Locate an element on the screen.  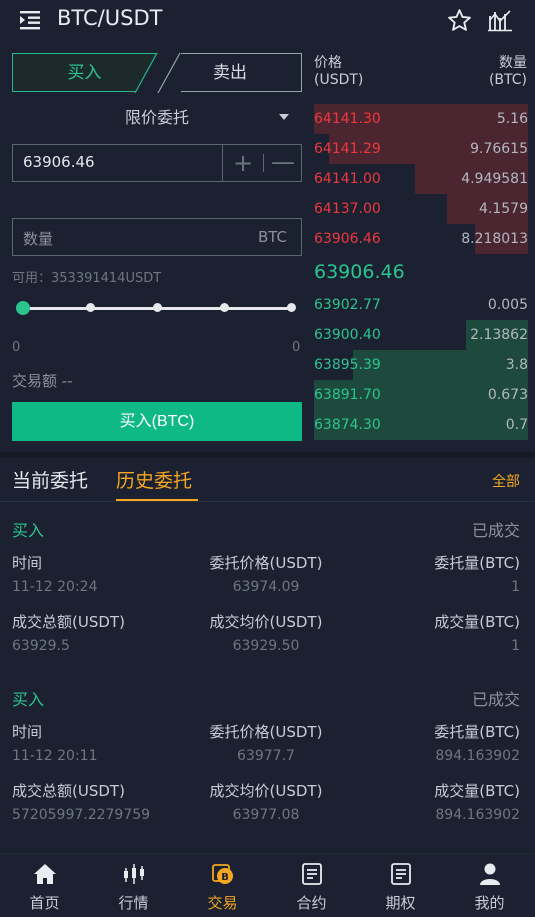
order-status: 已成交 is located at coordinates (495, 530).